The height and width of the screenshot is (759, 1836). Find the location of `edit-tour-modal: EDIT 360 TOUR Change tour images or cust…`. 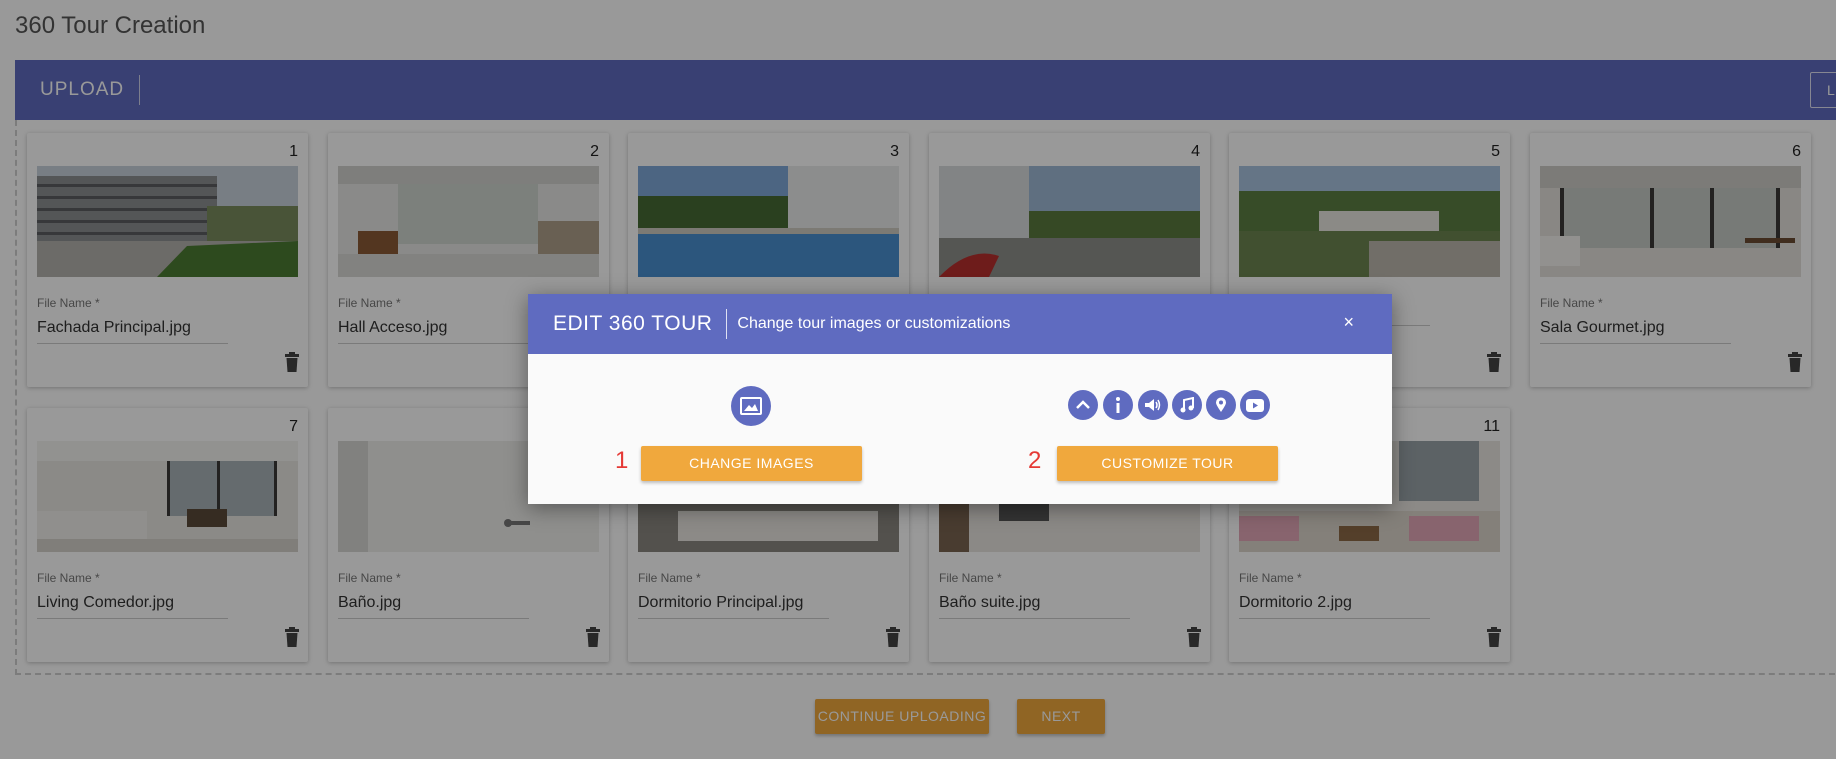

edit-tour-modal: EDIT 360 TOUR Change tour images or cust… is located at coordinates (960, 399).